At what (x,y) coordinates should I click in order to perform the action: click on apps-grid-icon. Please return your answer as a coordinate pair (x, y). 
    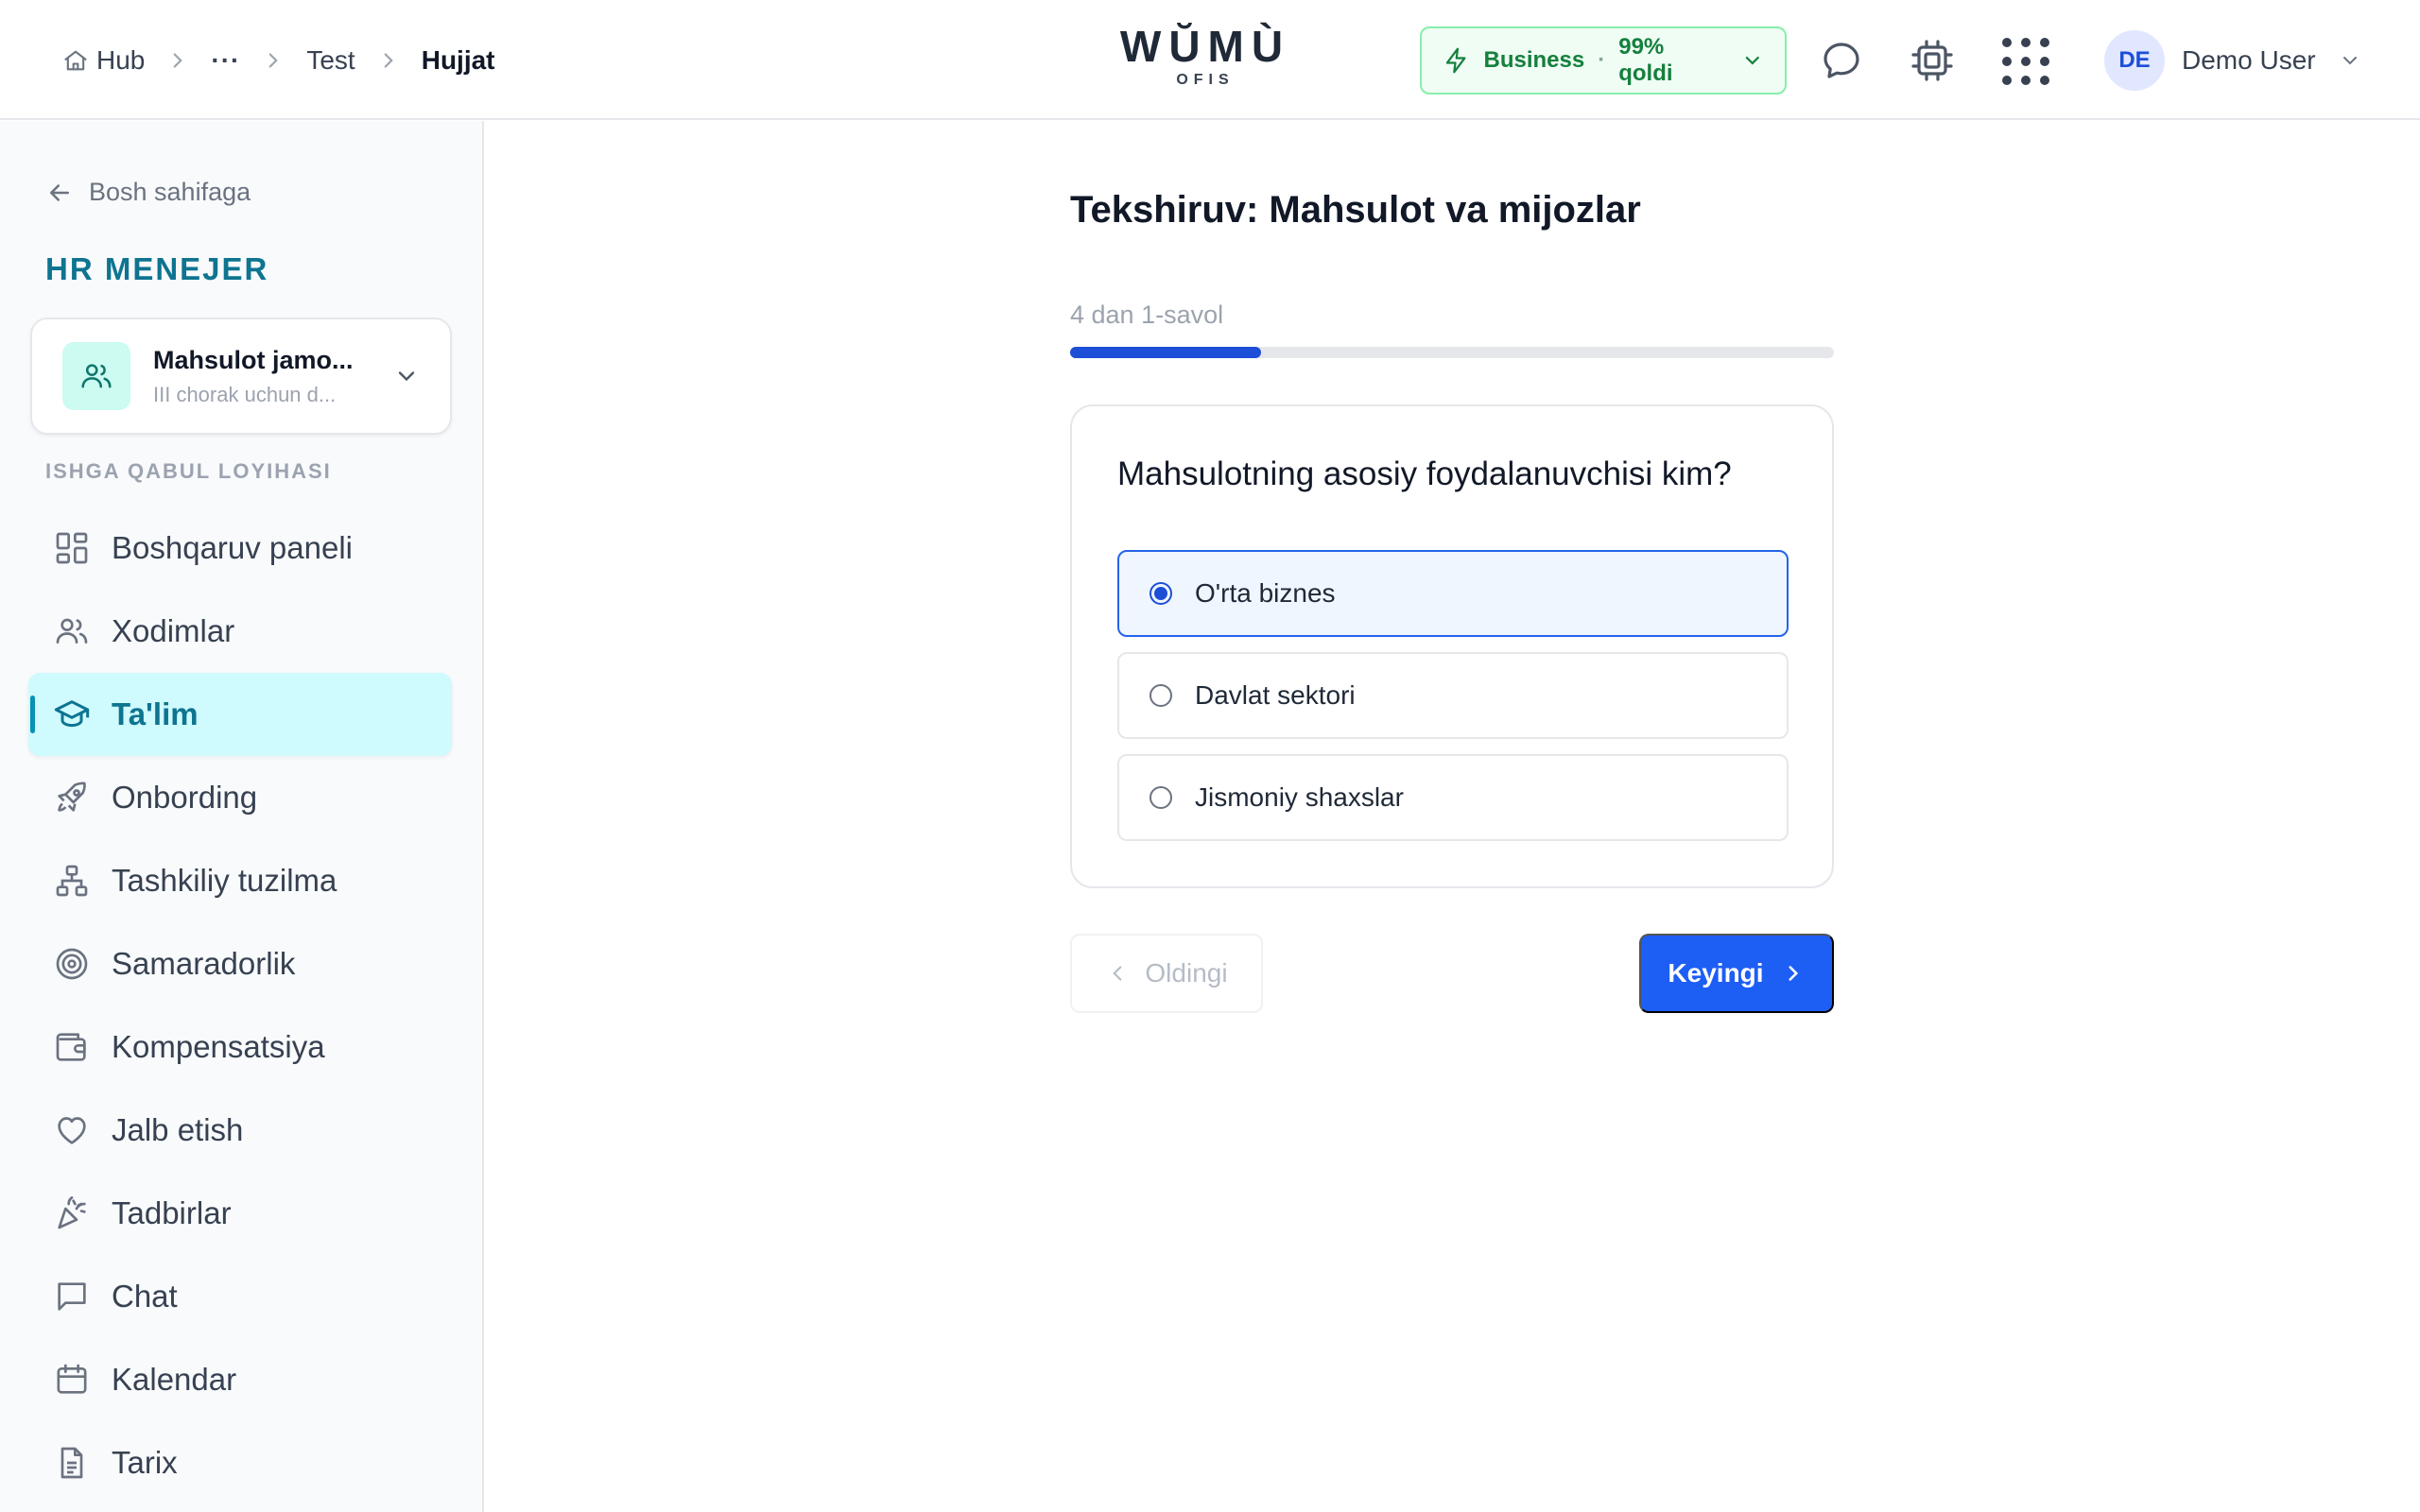
    Looking at the image, I should click on (2026, 61).